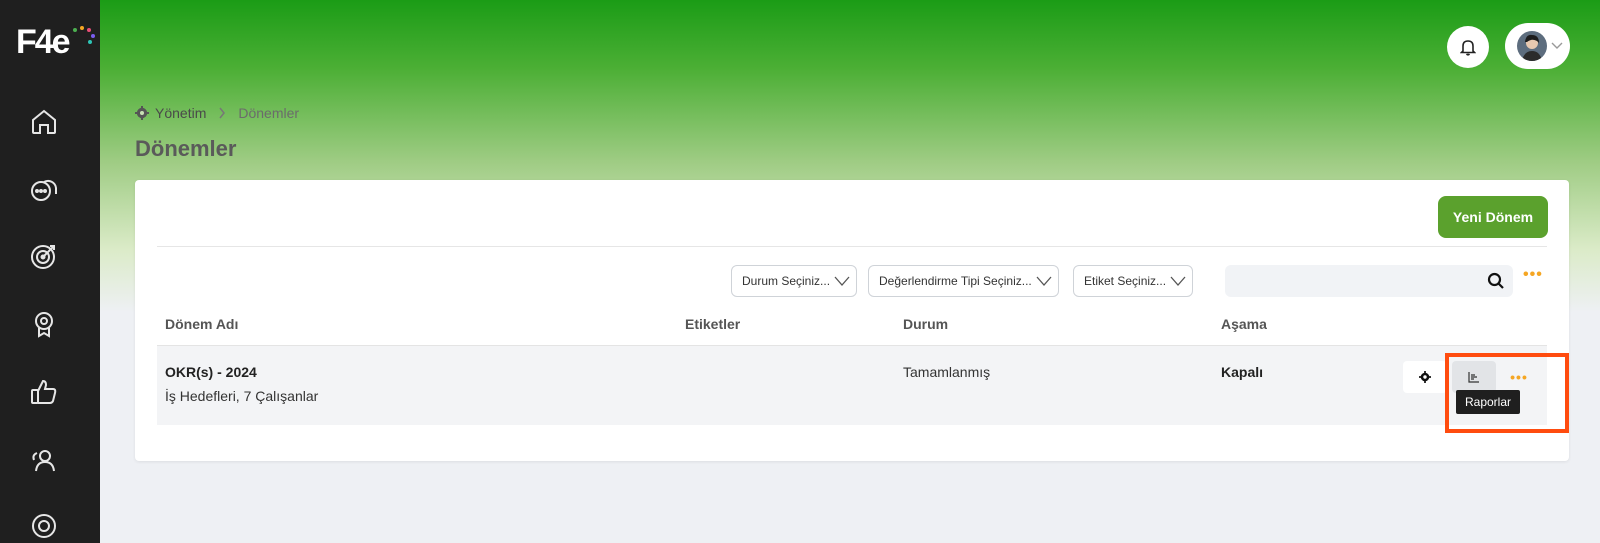 The height and width of the screenshot is (543, 1600). I want to click on search-icon, so click(1496, 281).